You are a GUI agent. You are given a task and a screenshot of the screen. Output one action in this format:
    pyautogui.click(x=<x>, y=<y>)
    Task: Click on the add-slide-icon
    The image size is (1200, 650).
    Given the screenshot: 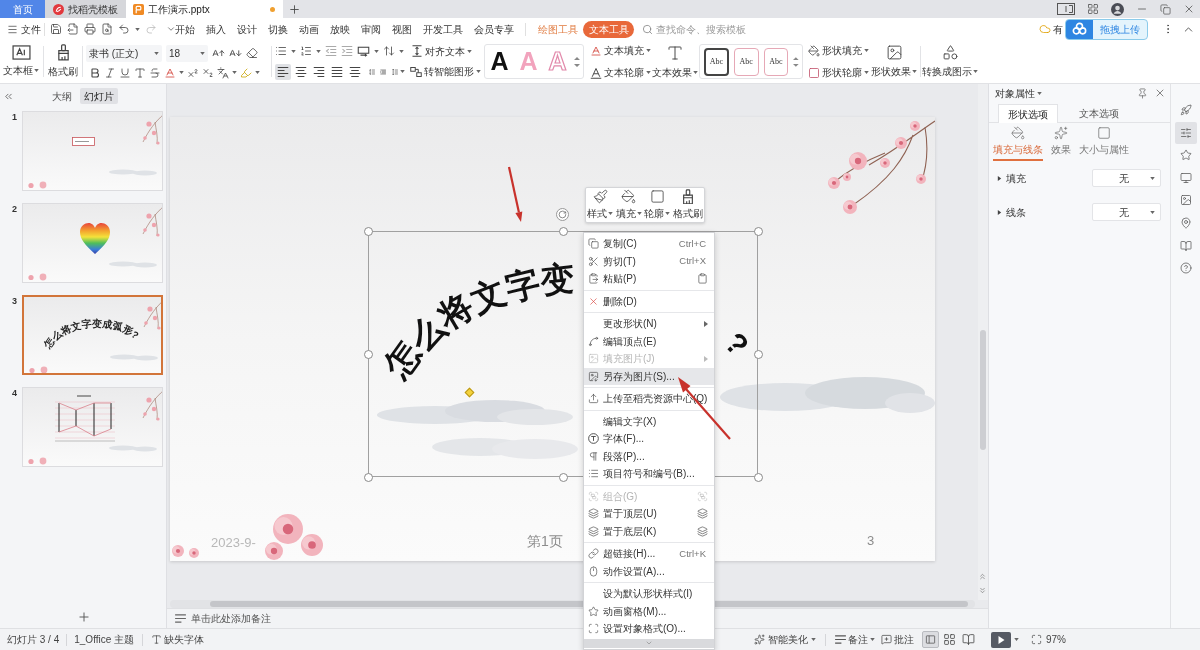 What is the action you would take?
    pyautogui.click(x=84, y=617)
    